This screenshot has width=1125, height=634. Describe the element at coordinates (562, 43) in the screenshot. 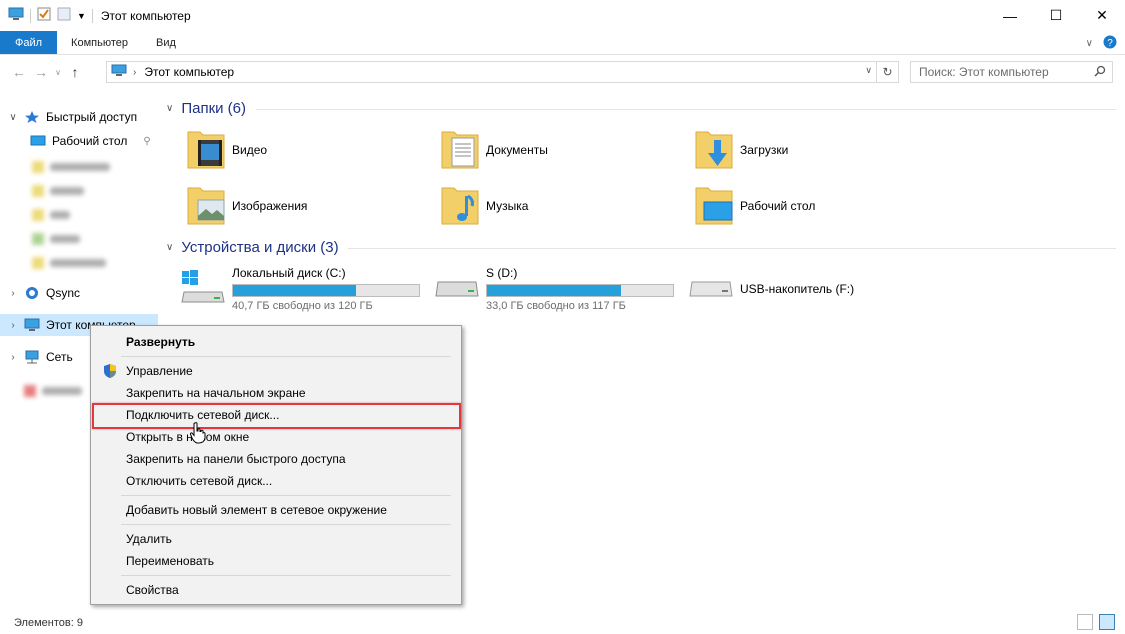

I see `ribbon-tabs: Файл Компьютер Вид ∨ ?` at that location.